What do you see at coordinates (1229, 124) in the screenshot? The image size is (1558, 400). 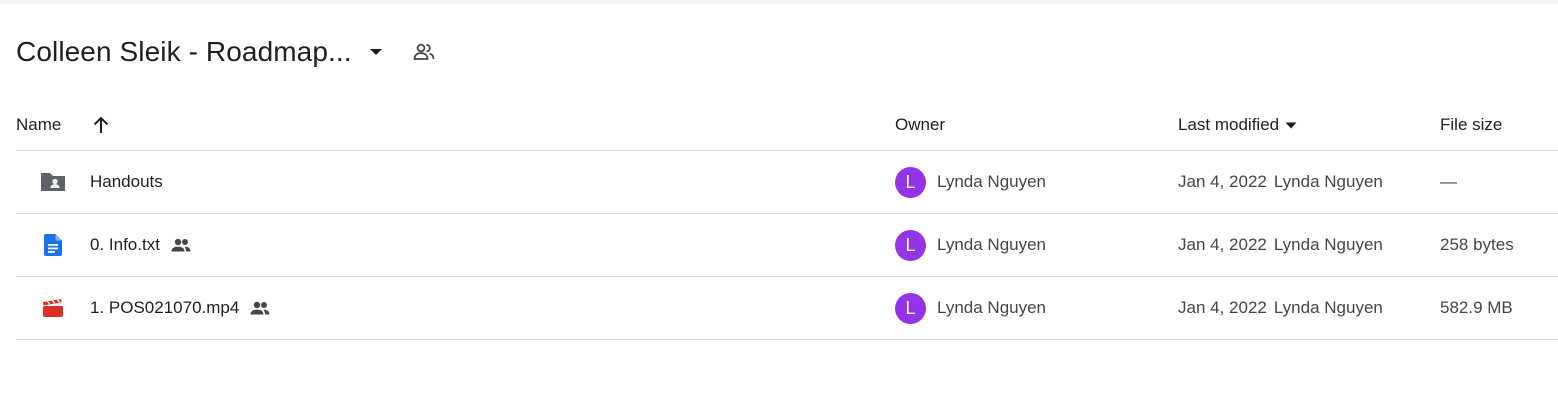 I see `column-last-modified-label: Last modified` at bounding box center [1229, 124].